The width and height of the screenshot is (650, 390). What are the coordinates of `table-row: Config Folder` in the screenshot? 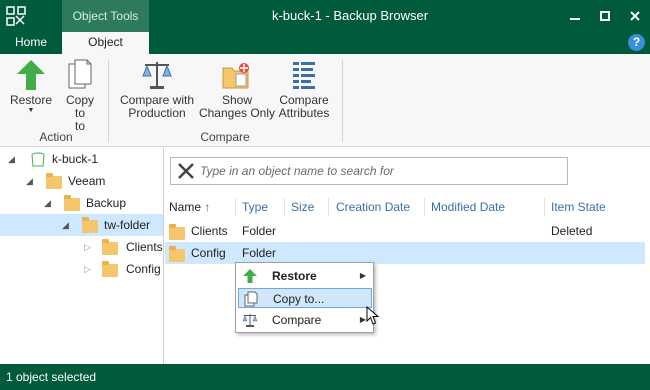 It's located at (405, 253).